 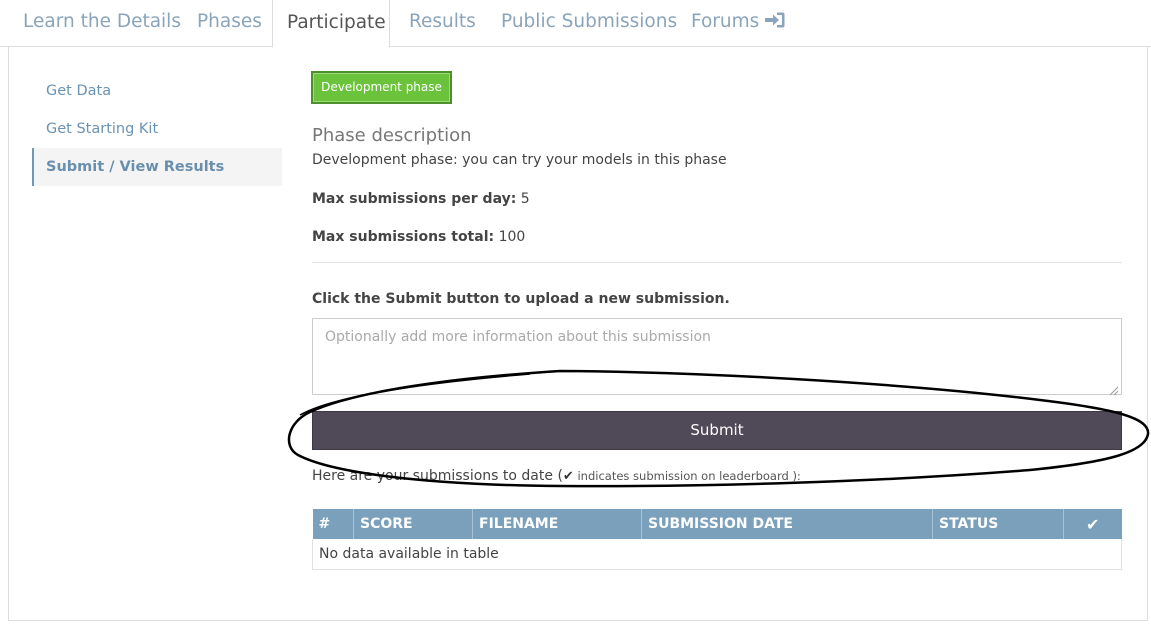 What do you see at coordinates (403, 237) in the screenshot?
I see `max-total-label: Max submissions total:` at bounding box center [403, 237].